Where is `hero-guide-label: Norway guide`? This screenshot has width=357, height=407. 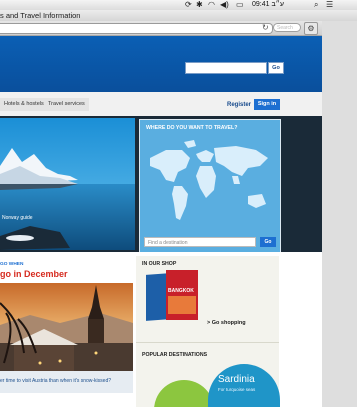 hero-guide-label: Norway guide is located at coordinates (17, 218).